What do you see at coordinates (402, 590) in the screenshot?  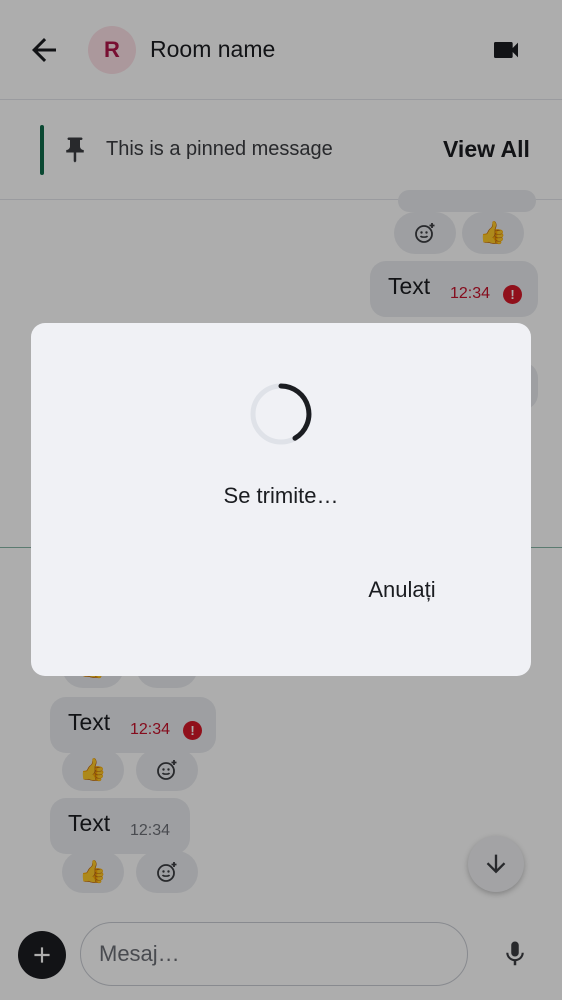 I see `cancel-button: Anulați` at bounding box center [402, 590].